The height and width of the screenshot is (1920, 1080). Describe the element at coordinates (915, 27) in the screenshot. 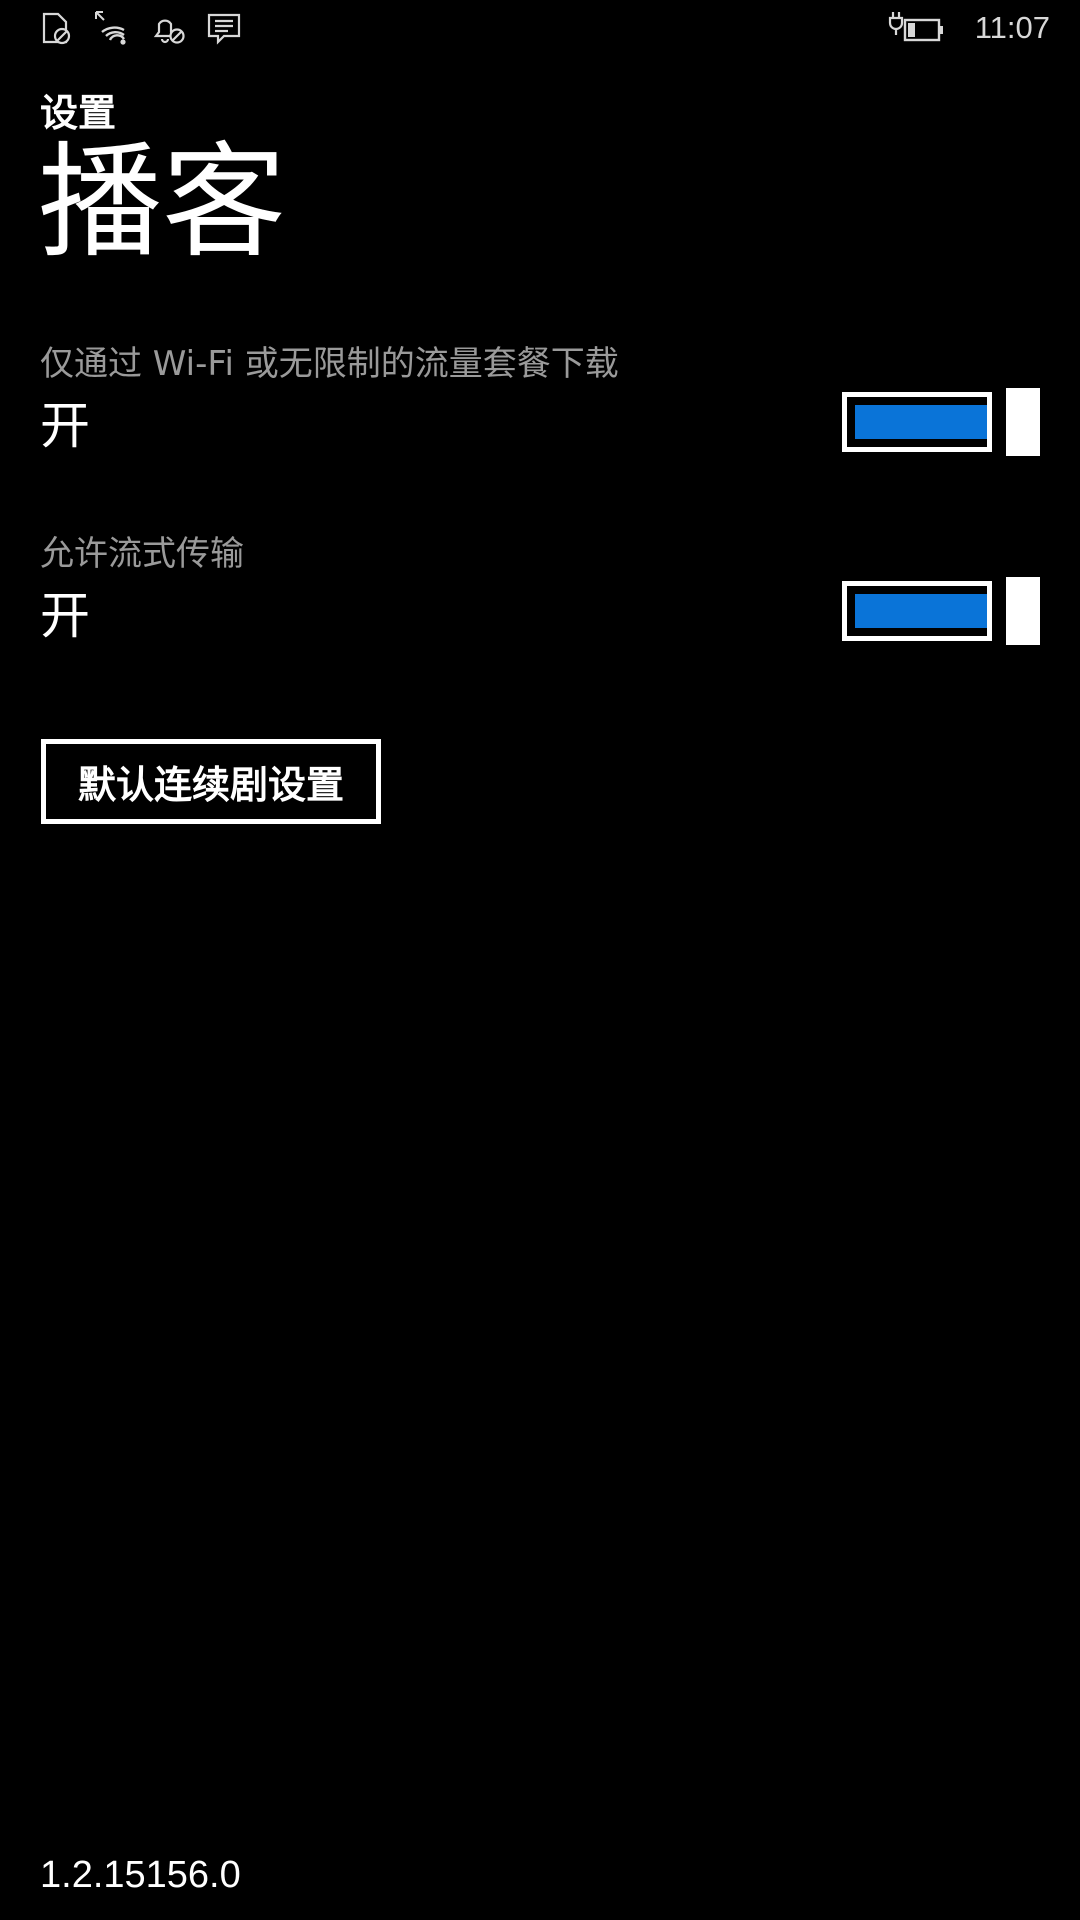

I see `battery-charging-icon` at that location.